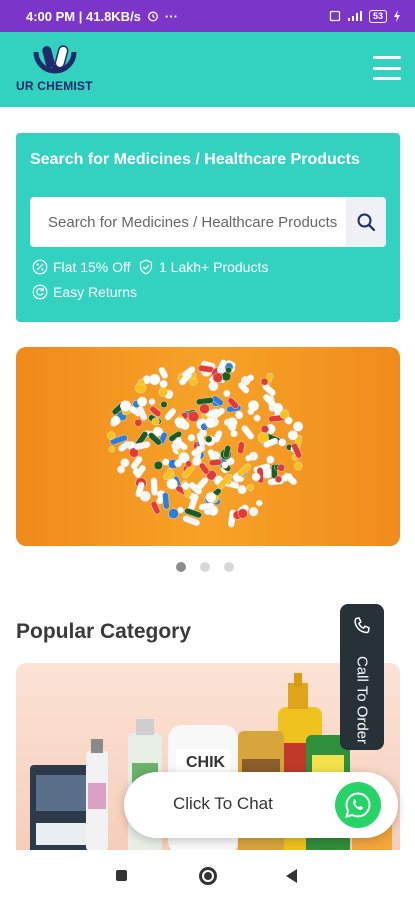  Describe the element at coordinates (171, 16) in the screenshot. I see `more-dots-icon: ···` at that location.